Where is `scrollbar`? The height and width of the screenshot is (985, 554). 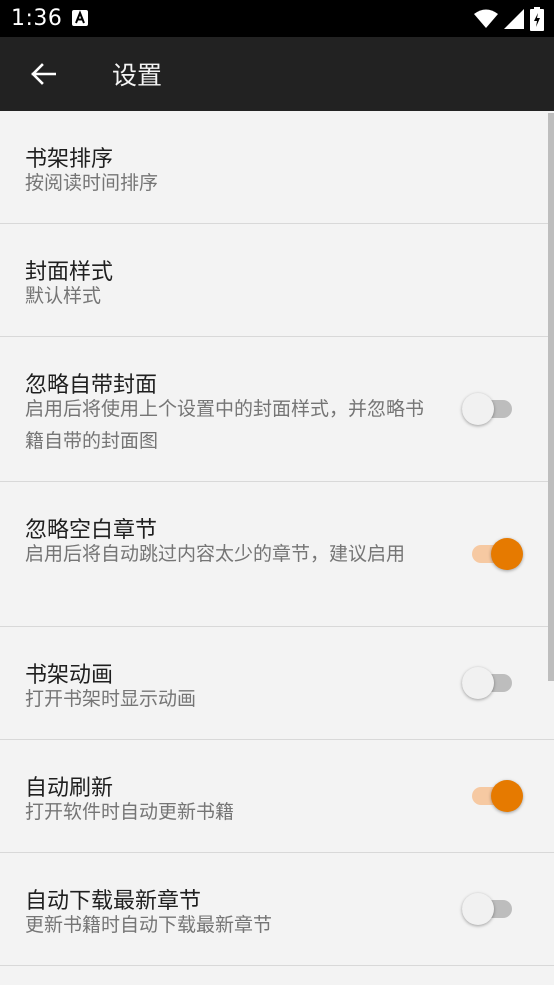
scrollbar is located at coordinates (551, 397).